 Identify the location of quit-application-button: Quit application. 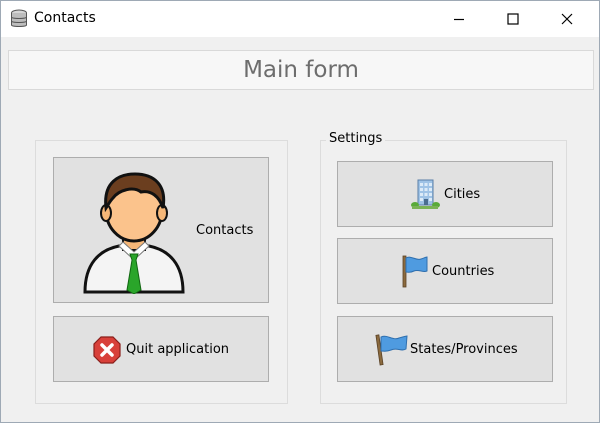
(161, 349).